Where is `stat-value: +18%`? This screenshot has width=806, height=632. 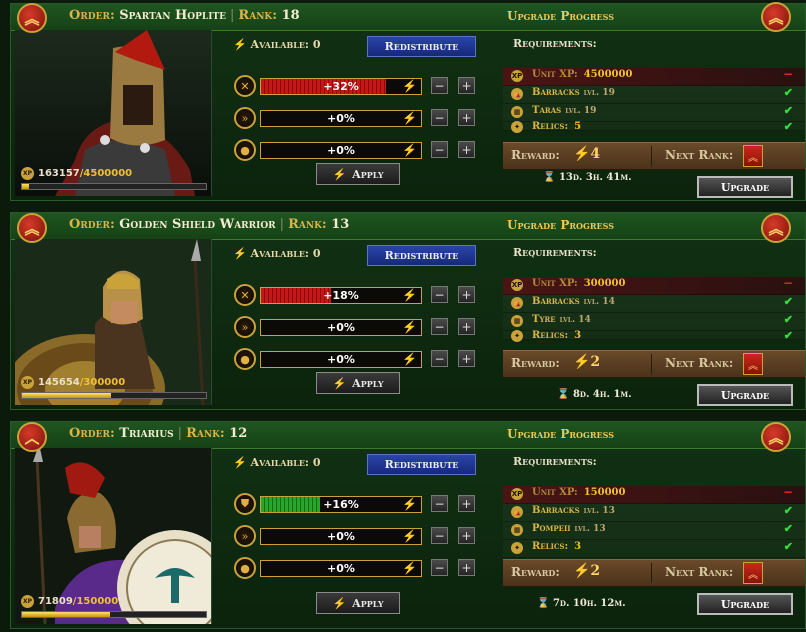 stat-value: +18% is located at coordinates (341, 295).